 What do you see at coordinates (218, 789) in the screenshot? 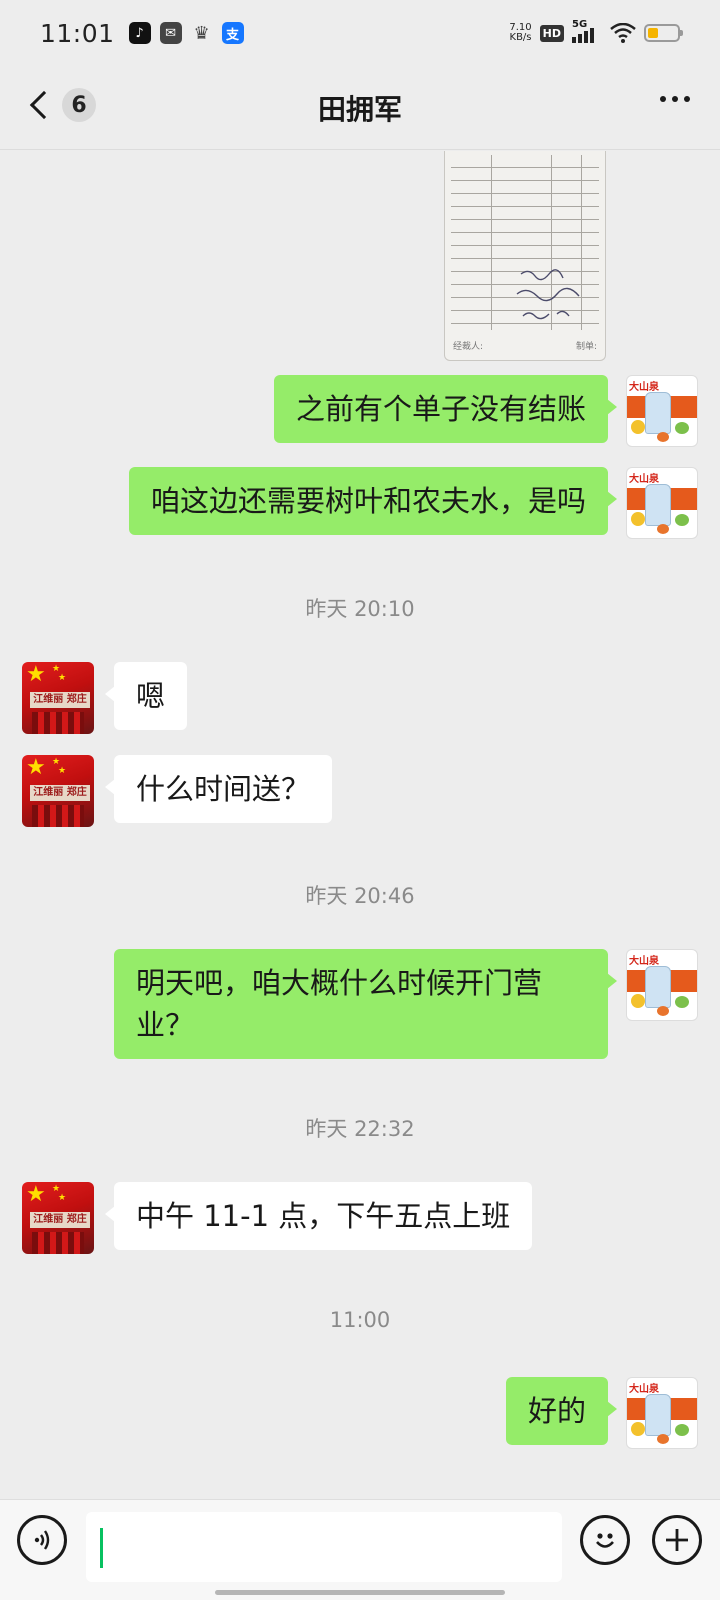
I see `message-bubble-received: 什么时间送？` at bounding box center [218, 789].